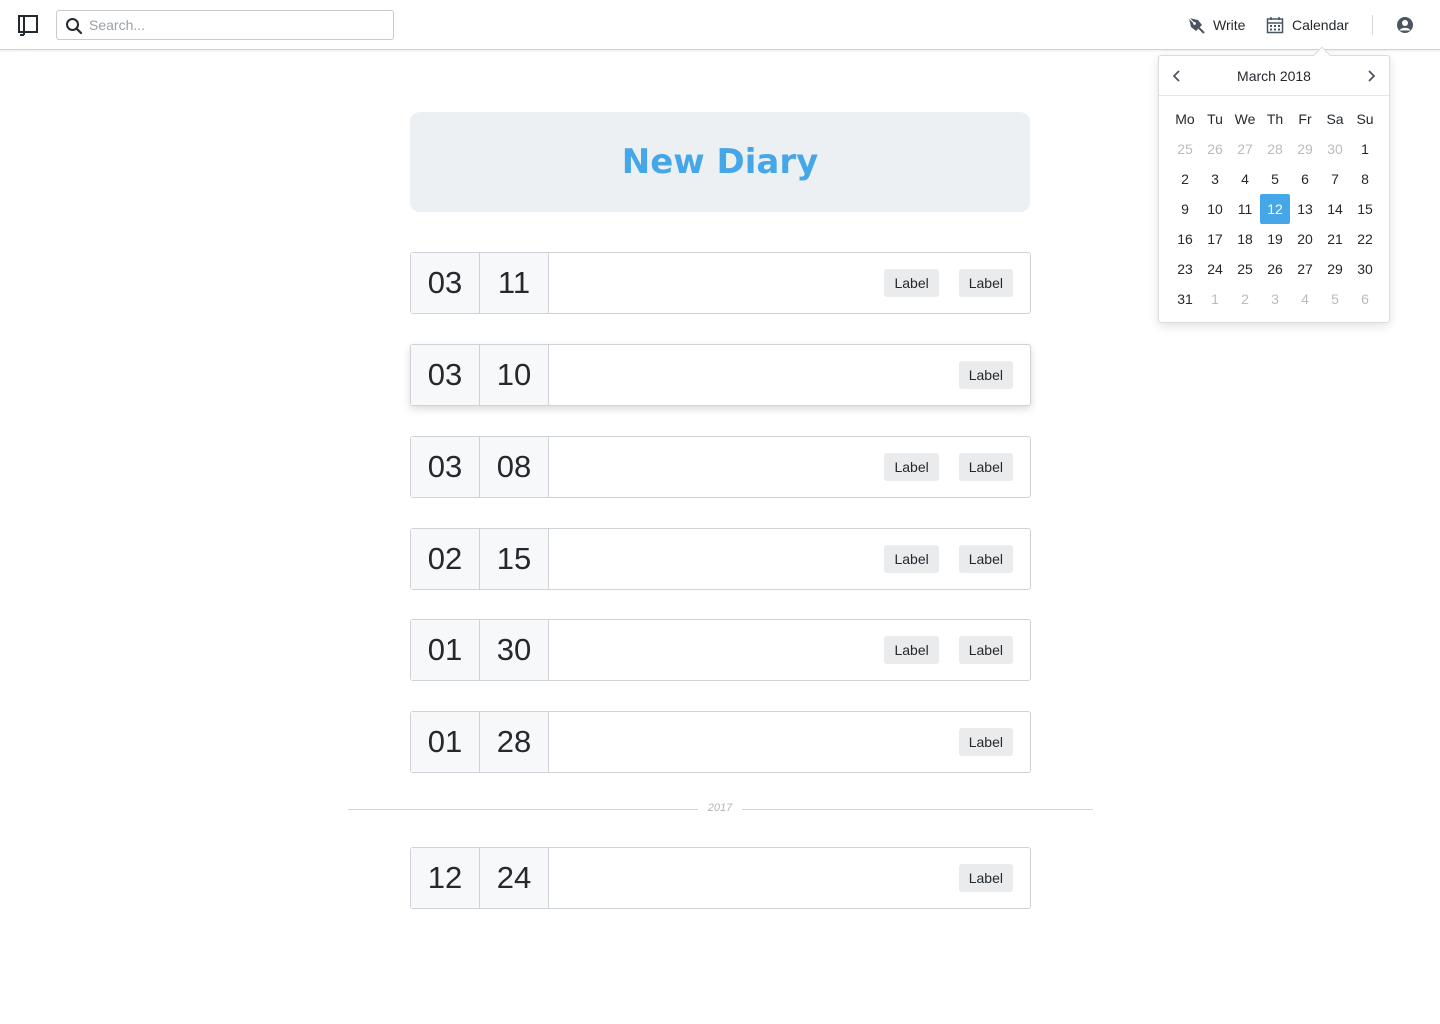  Describe the element at coordinates (1185, 209) in the screenshot. I see `calendar-day: 9` at that location.